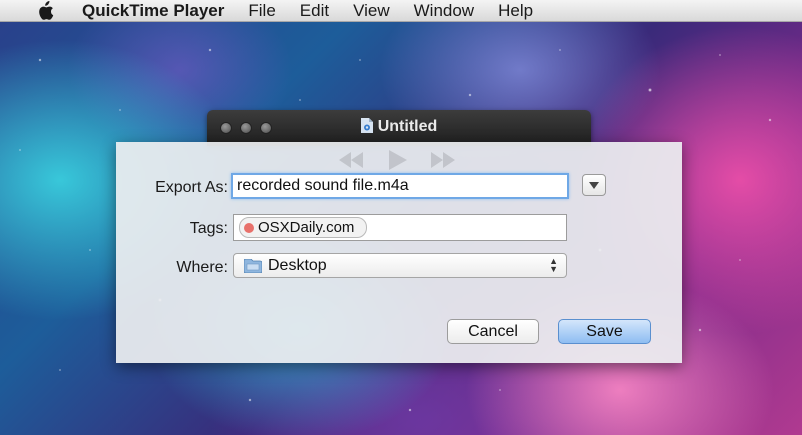 This screenshot has width=802, height=435. Describe the element at coordinates (400, 186) in the screenshot. I see `export-filename-field: recorded sound file.m4a` at that location.